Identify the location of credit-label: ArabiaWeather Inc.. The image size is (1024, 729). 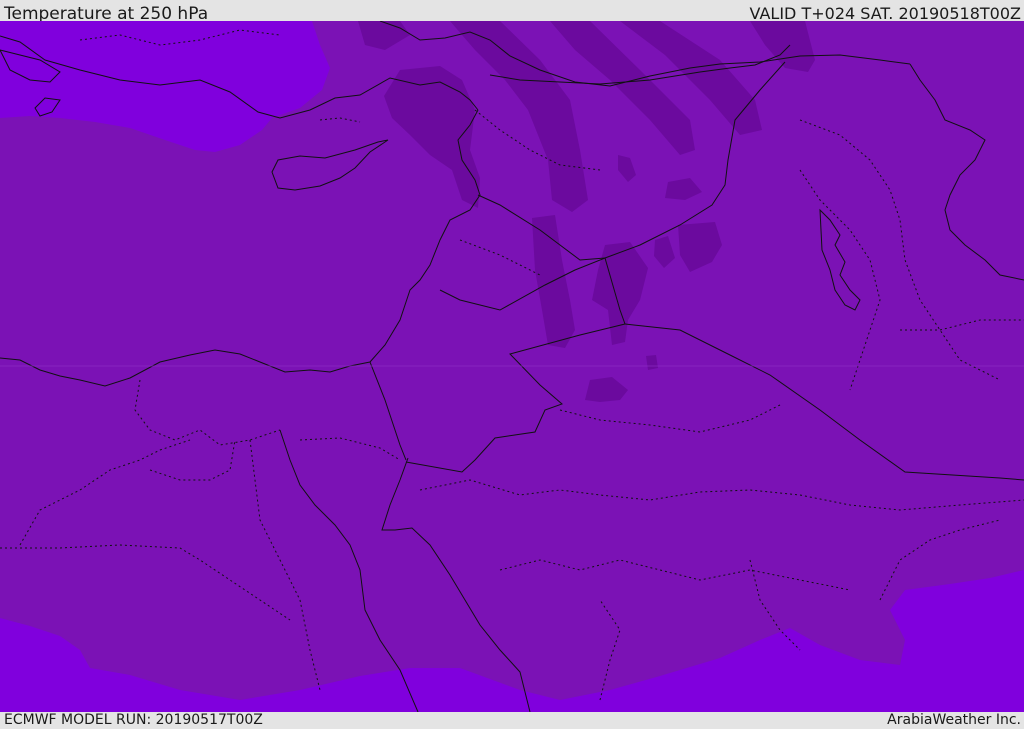
(954, 720).